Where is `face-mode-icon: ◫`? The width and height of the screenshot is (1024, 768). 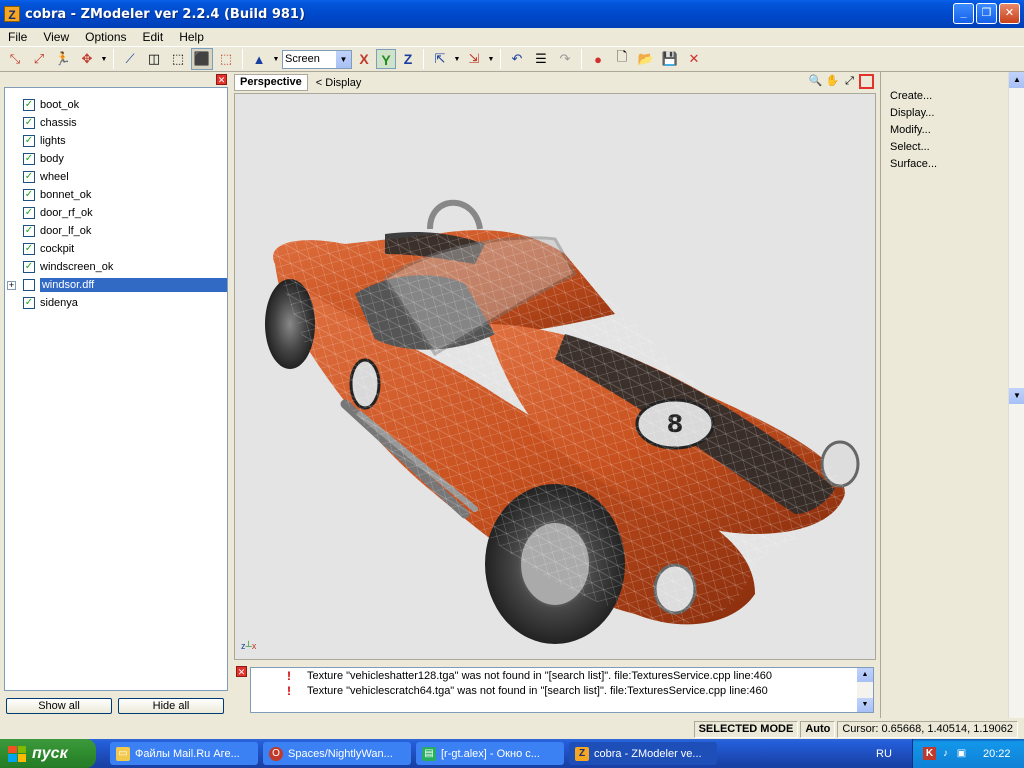 face-mode-icon: ◫ is located at coordinates (154, 59).